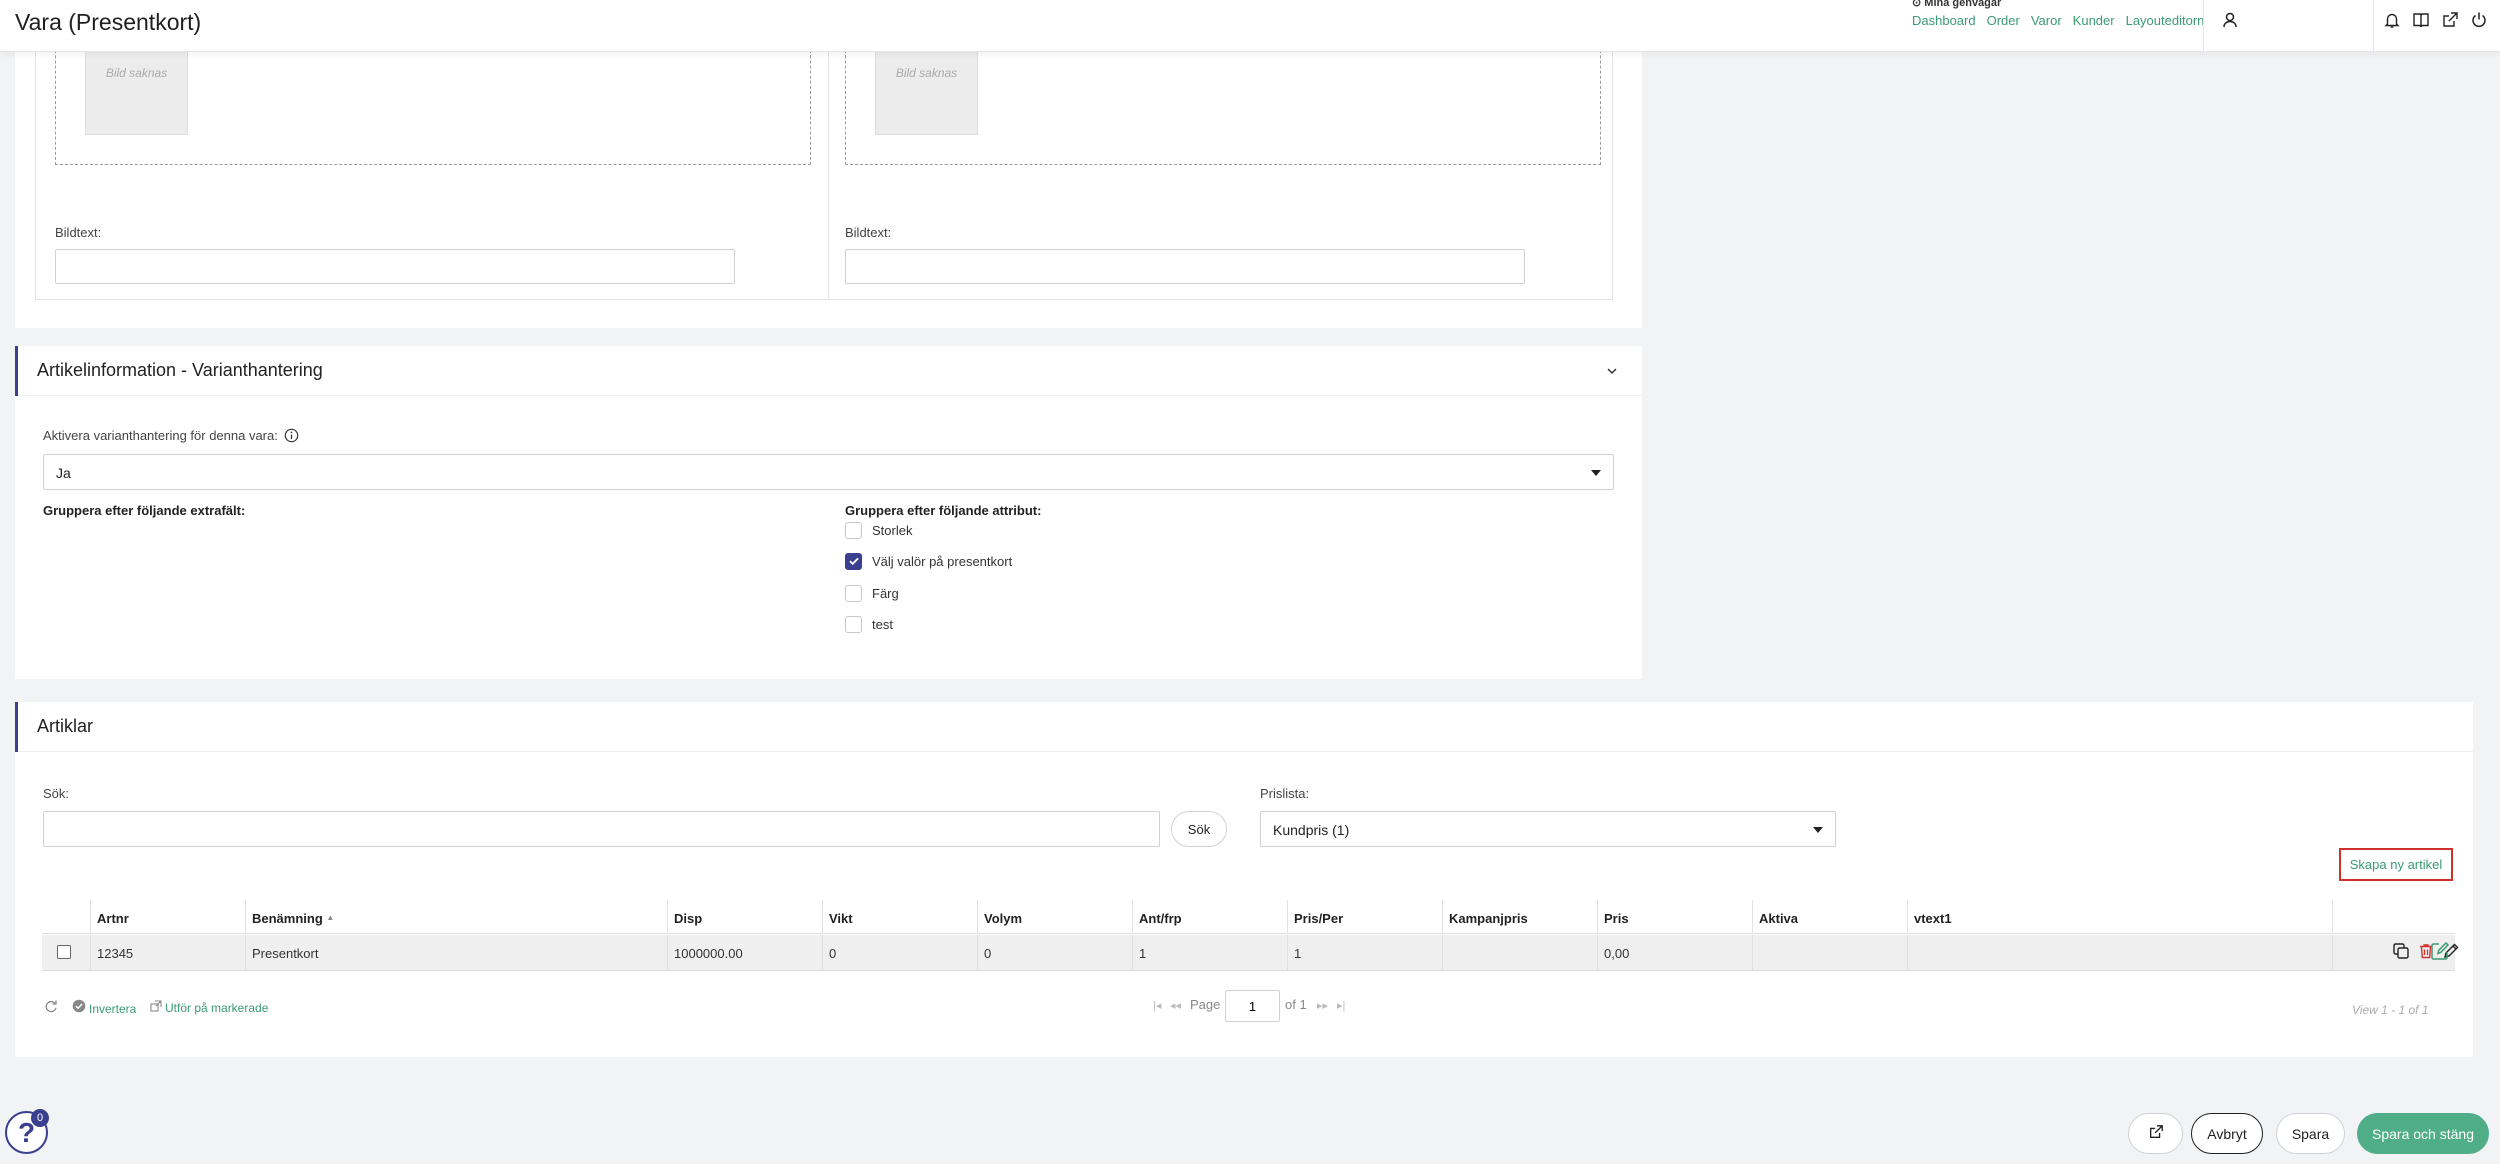 The image size is (2500, 1164). Describe the element at coordinates (136, 92) in the screenshot. I see `image-placeholder-1: Bild saknas` at that location.